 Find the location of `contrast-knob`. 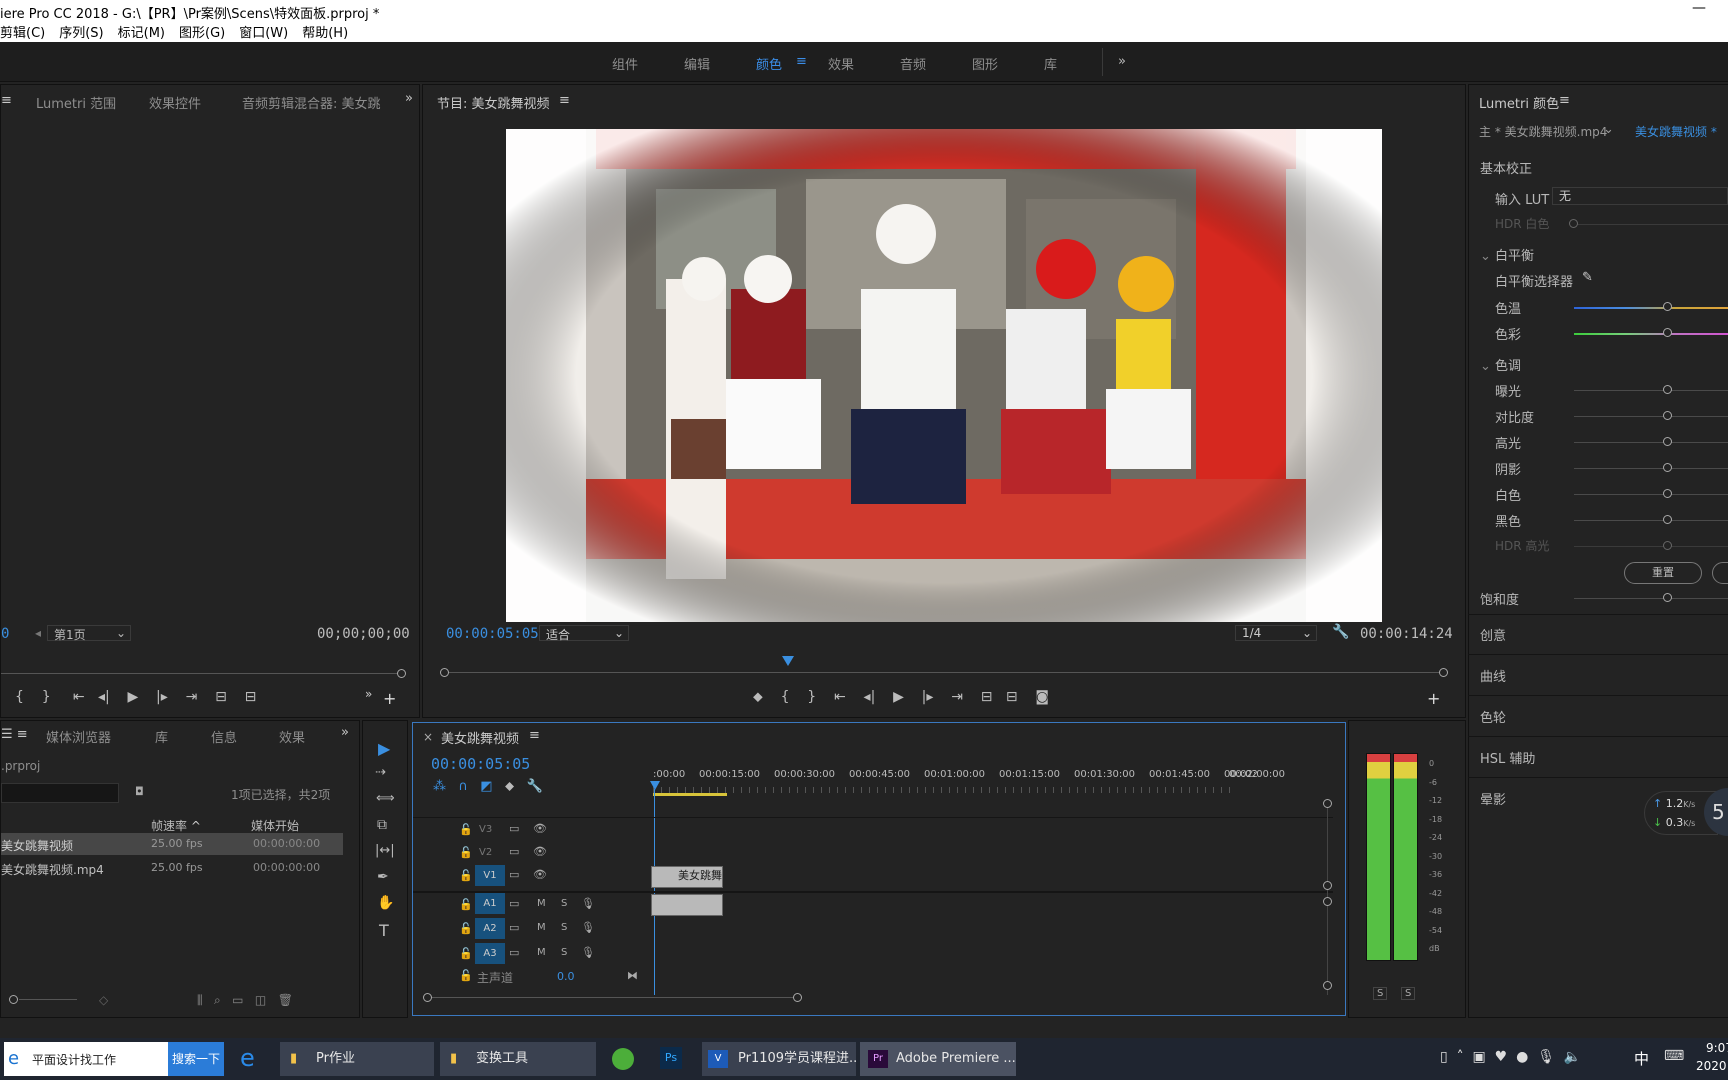

contrast-knob is located at coordinates (1667, 415).